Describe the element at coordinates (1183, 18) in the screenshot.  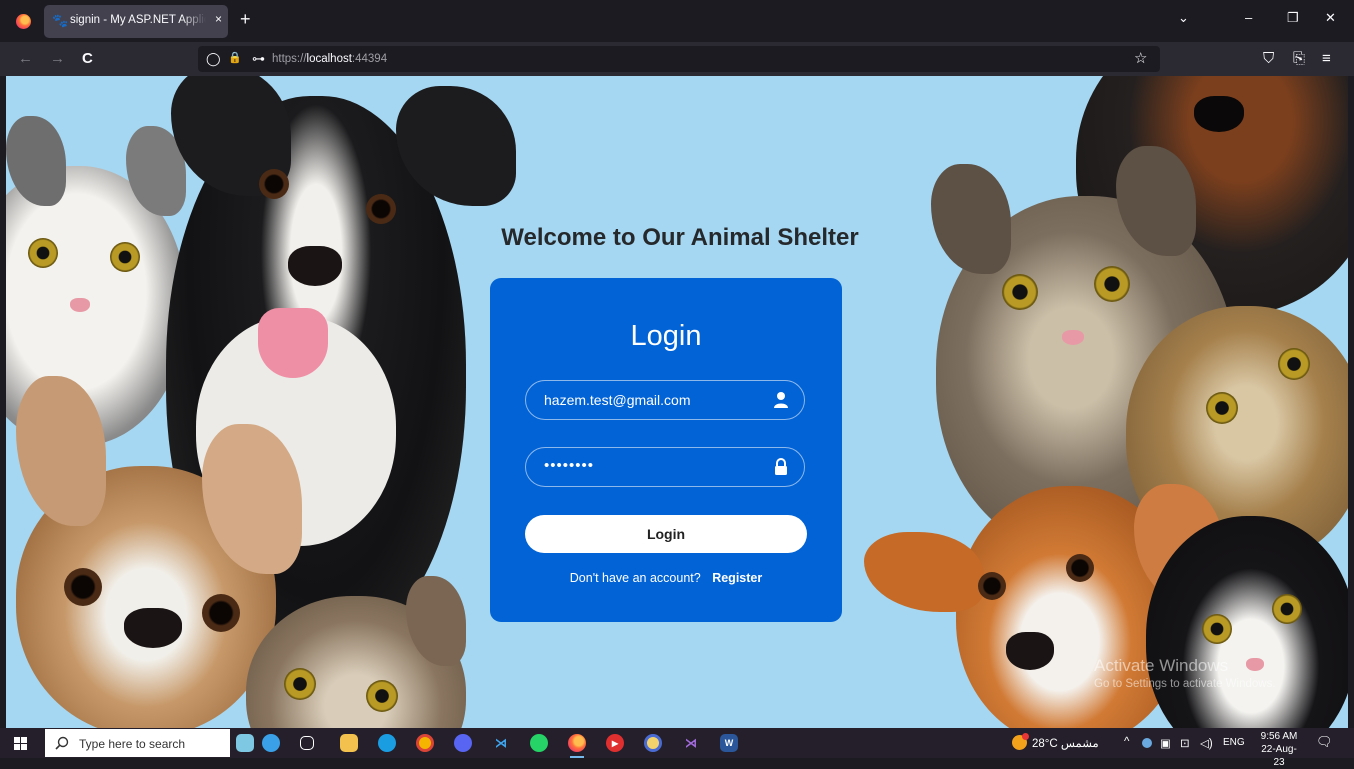
I see `tab-list-icon: ⌄` at that location.